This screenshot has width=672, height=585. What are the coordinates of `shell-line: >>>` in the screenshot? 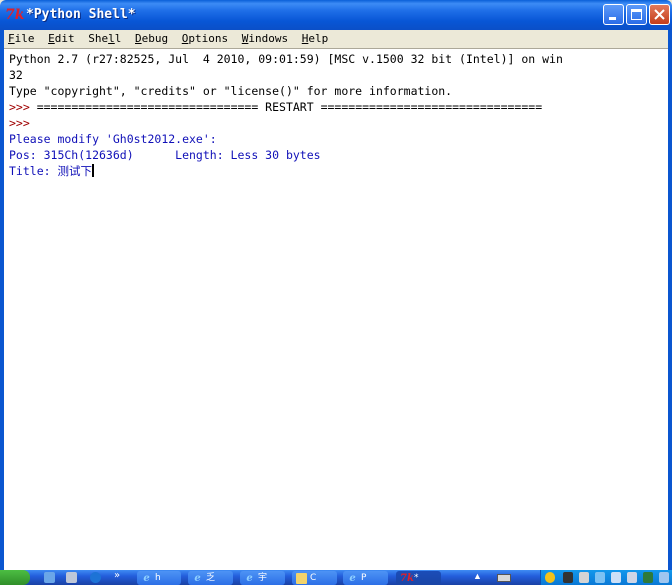 It's located at (338, 123).